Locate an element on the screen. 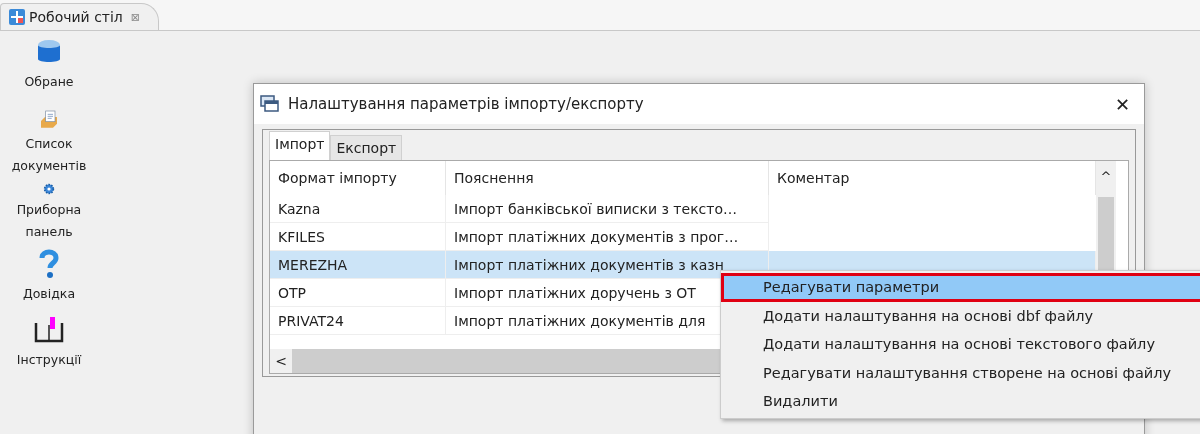 The width and height of the screenshot is (1200, 434). question-mark-icon is located at coordinates (49, 264).